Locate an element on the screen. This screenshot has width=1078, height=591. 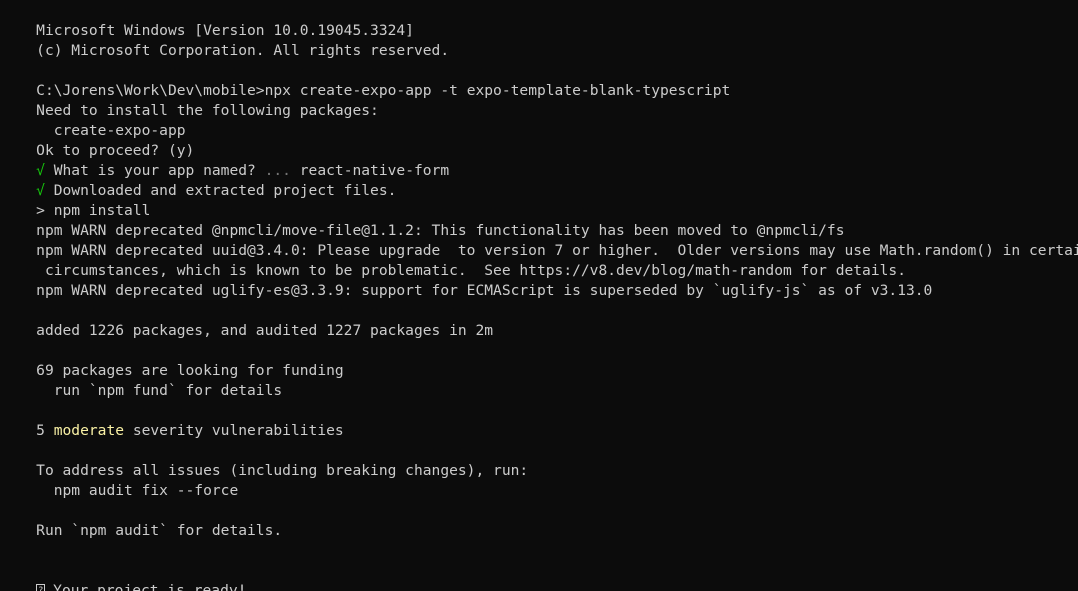
terminal-line-funding: 69 packages are looking for funding is located at coordinates (172, 360).